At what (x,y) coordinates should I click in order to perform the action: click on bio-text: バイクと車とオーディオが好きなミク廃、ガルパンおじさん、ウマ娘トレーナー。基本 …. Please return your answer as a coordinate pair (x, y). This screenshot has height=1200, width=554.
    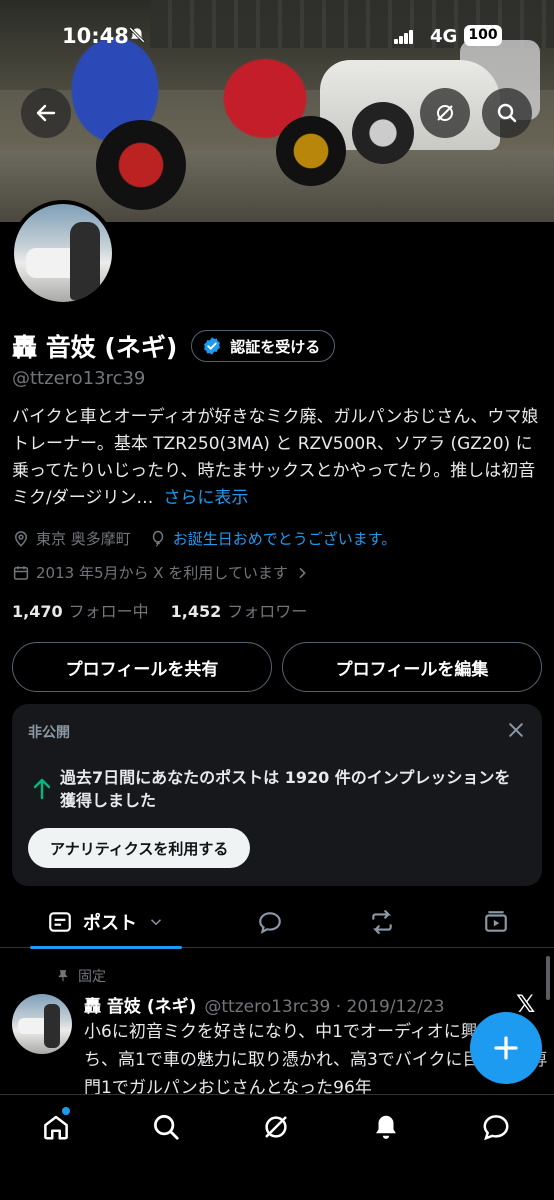
    Looking at the image, I should click on (275, 457).